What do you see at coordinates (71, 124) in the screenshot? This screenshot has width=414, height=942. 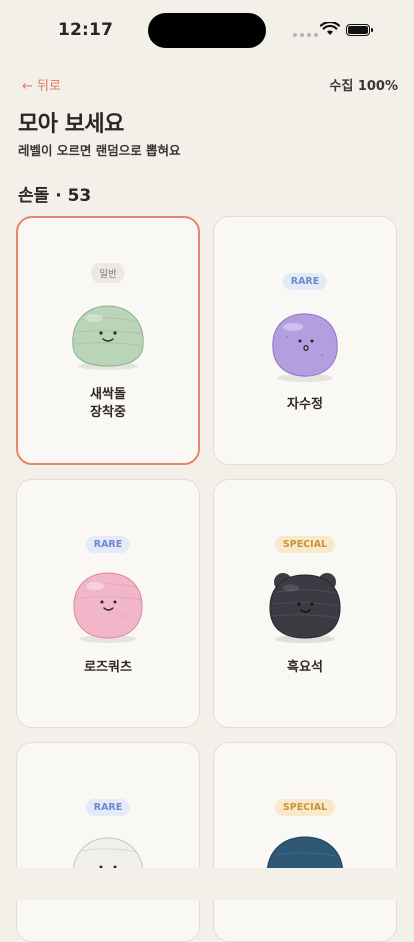 I see `page-title: 모아 보세요` at bounding box center [71, 124].